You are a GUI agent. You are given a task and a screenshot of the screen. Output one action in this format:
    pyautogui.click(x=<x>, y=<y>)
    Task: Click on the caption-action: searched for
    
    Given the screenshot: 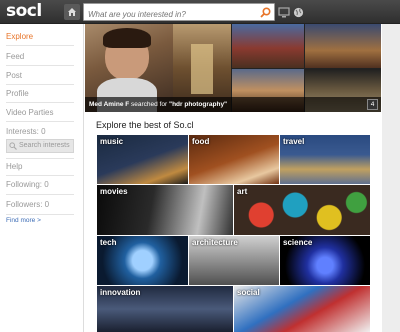 What is the action you would take?
    pyautogui.click(x=149, y=104)
    